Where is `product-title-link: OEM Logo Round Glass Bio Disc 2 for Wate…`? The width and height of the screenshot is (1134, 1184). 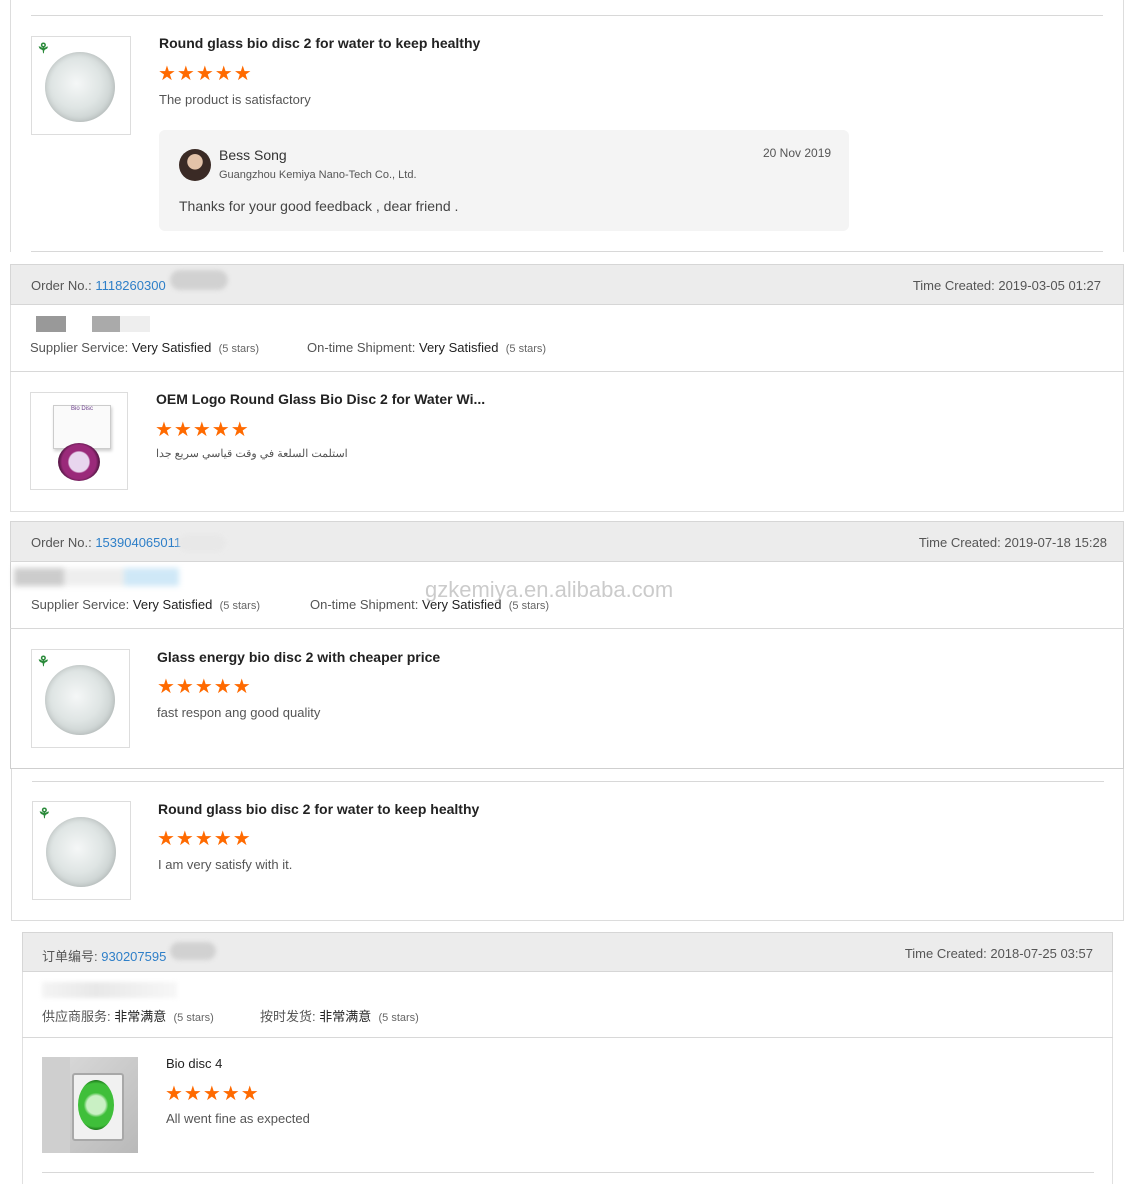
product-title-link: OEM Logo Round Glass Bio Disc 2 for Wate… is located at coordinates (320, 399).